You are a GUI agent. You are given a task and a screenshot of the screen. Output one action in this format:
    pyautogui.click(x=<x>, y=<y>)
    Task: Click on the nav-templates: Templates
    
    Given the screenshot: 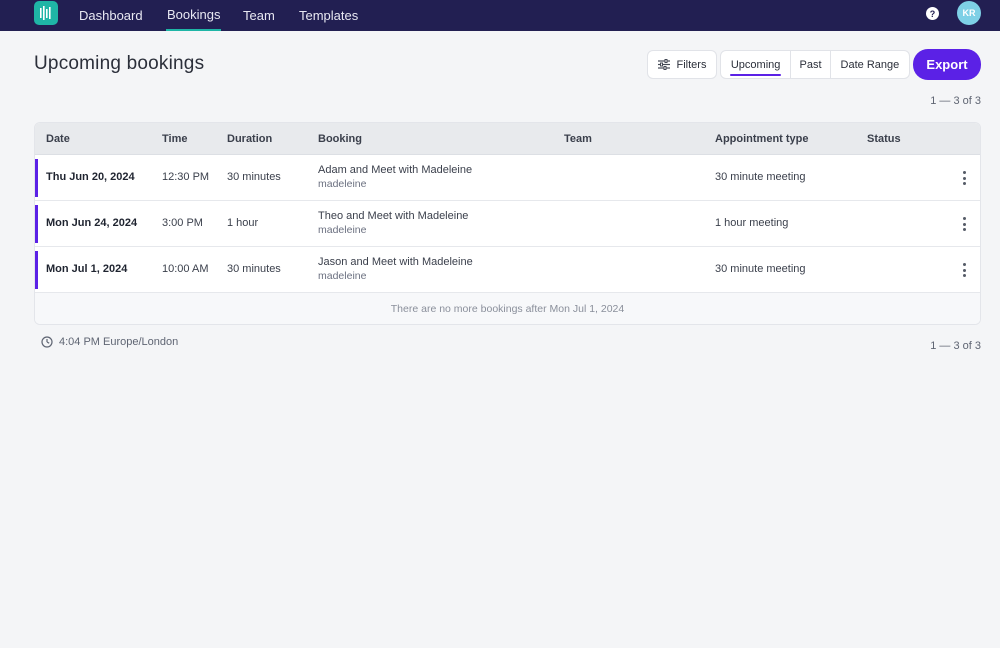 What is the action you would take?
    pyautogui.click(x=328, y=15)
    